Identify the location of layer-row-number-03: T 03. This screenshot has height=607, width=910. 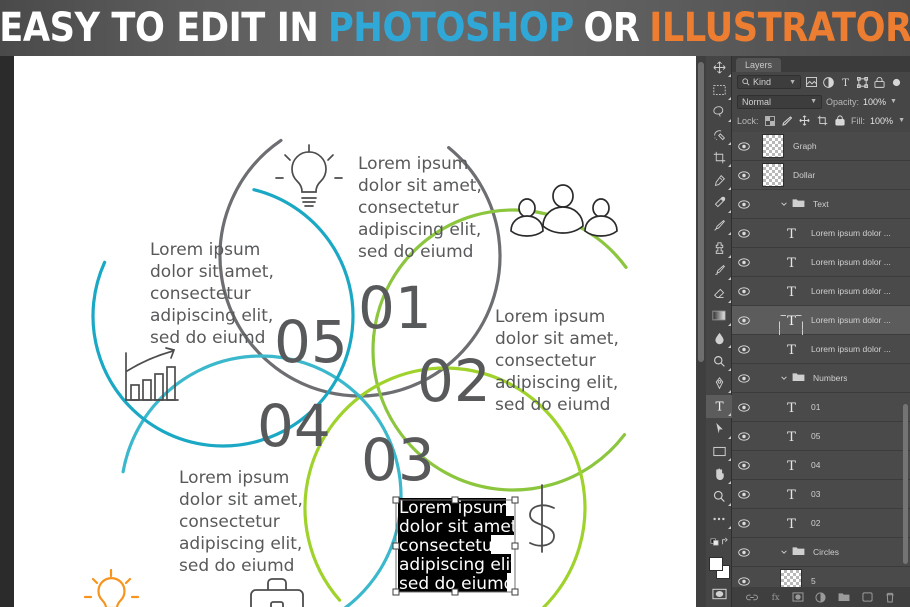
(821, 494).